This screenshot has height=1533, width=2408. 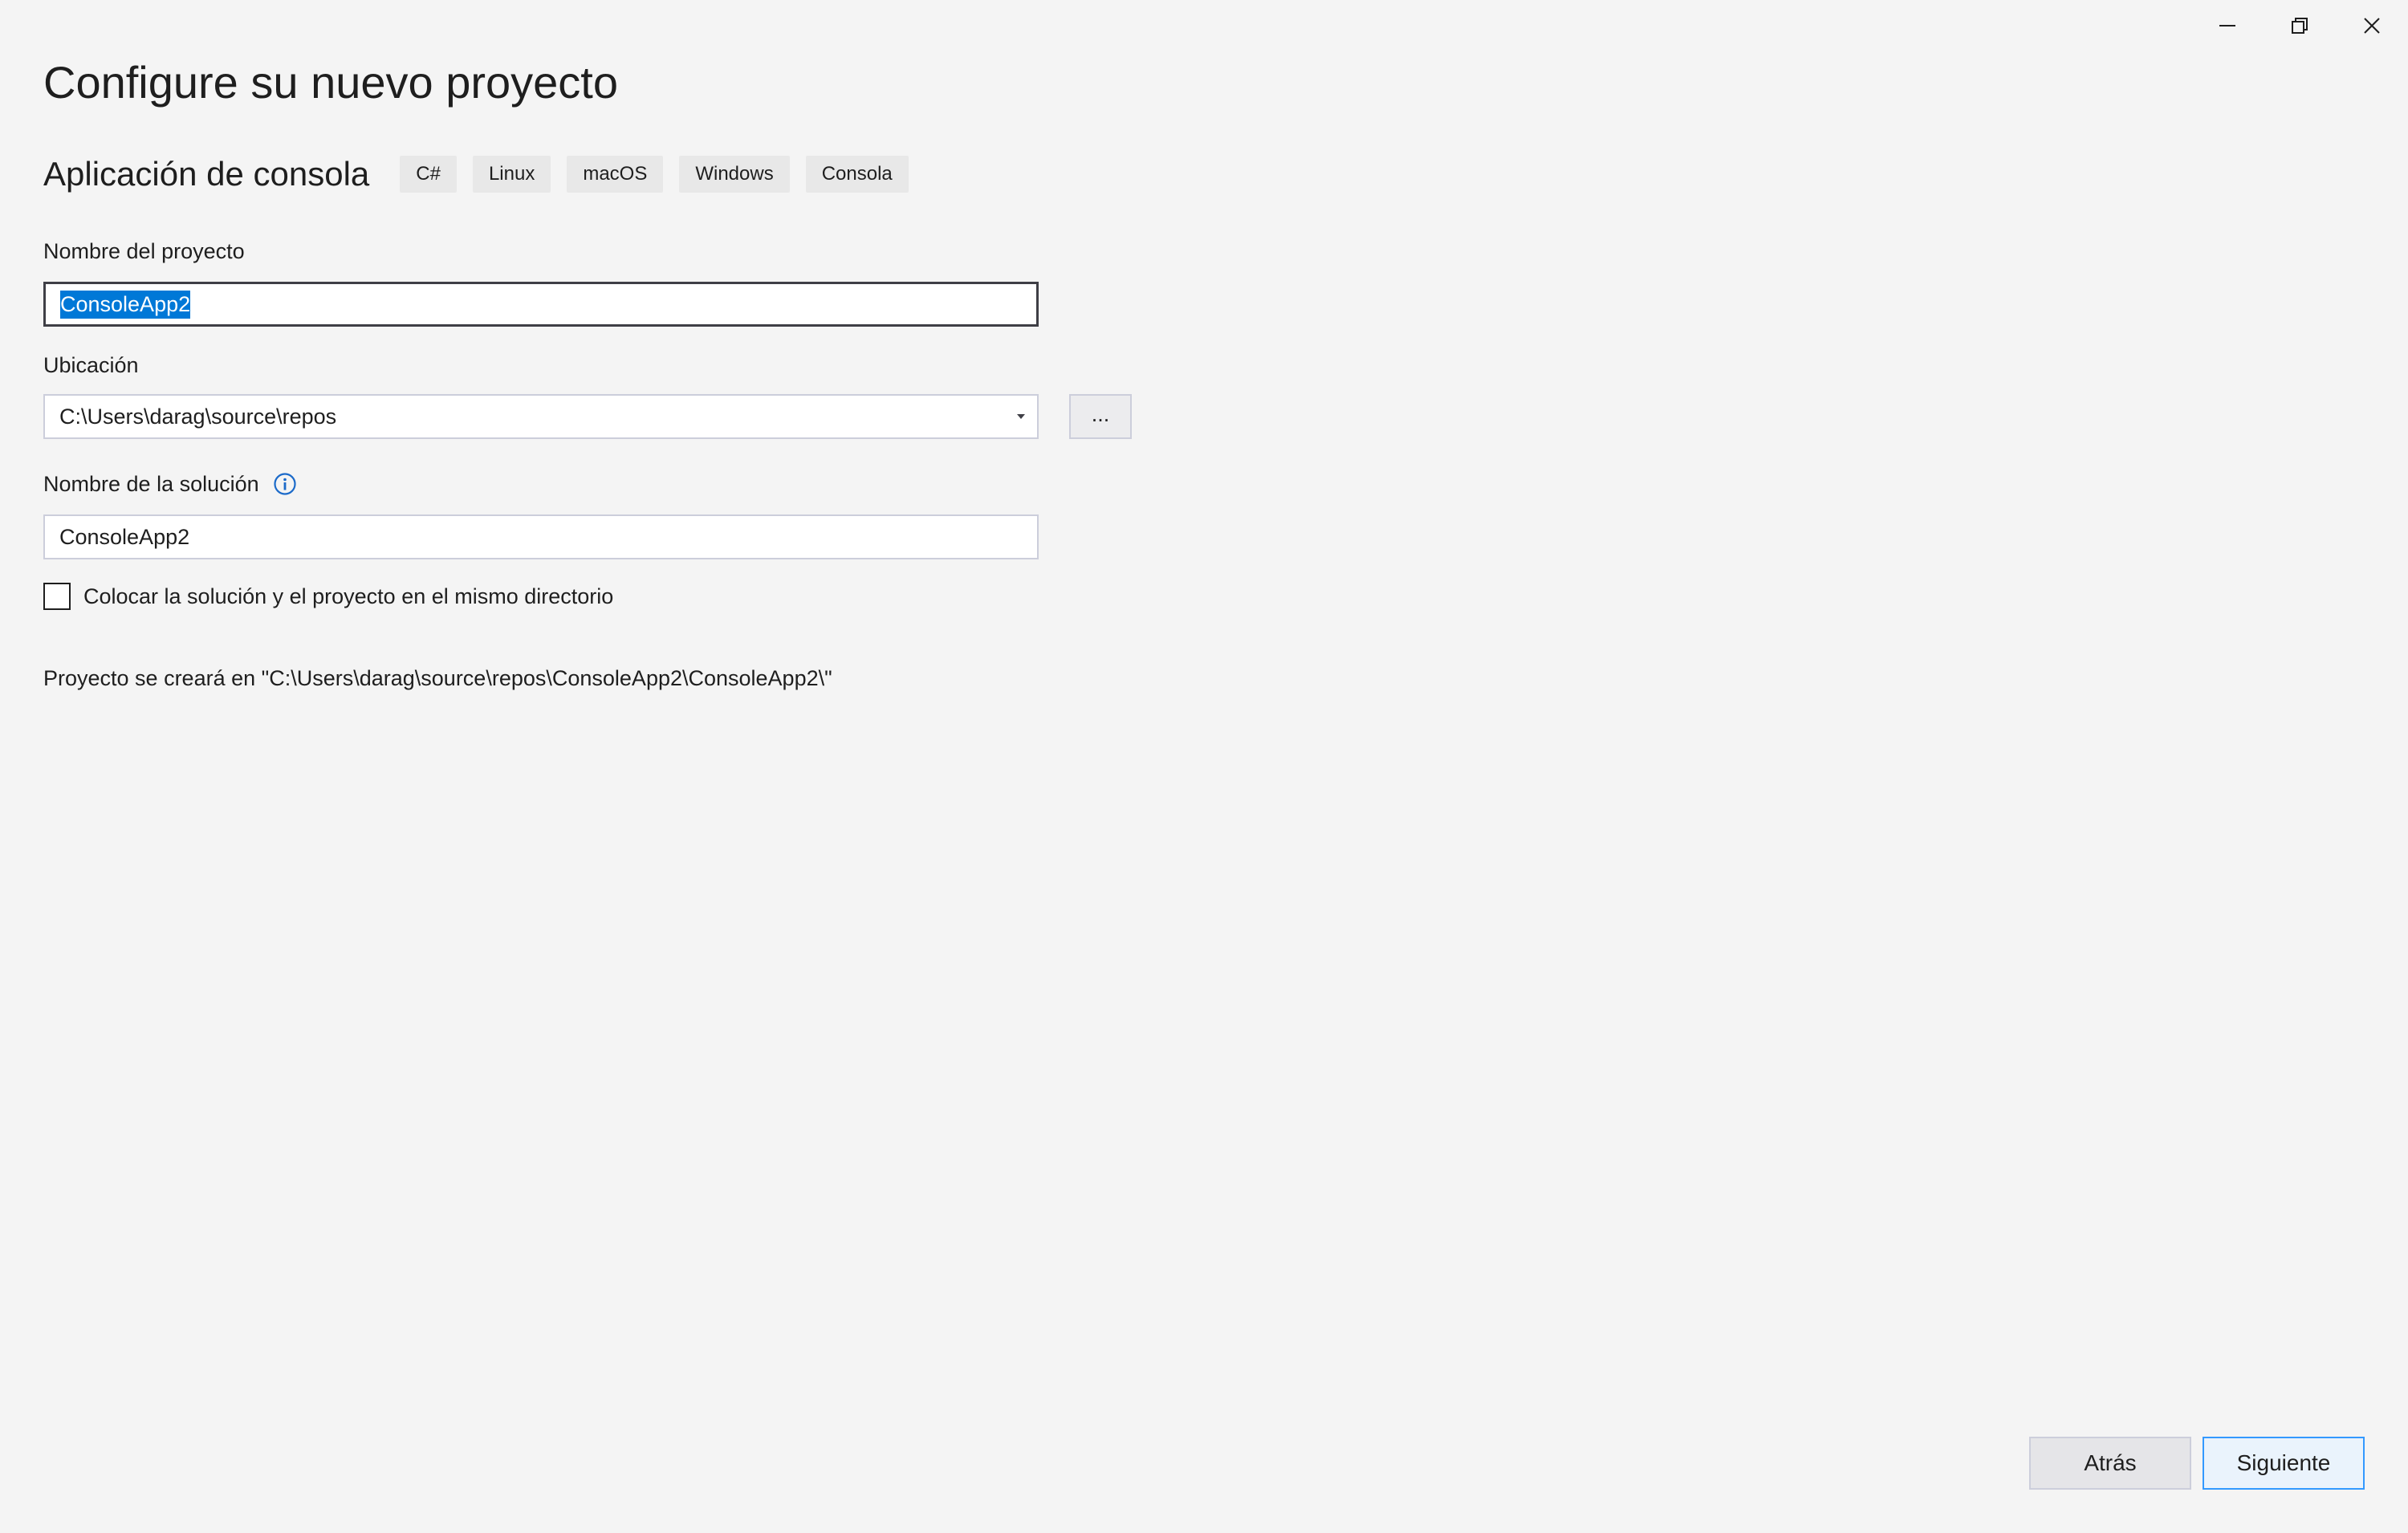 What do you see at coordinates (511, 174) in the screenshot?
I see `tag-linux: Linux` at bounding box center [511, 174].